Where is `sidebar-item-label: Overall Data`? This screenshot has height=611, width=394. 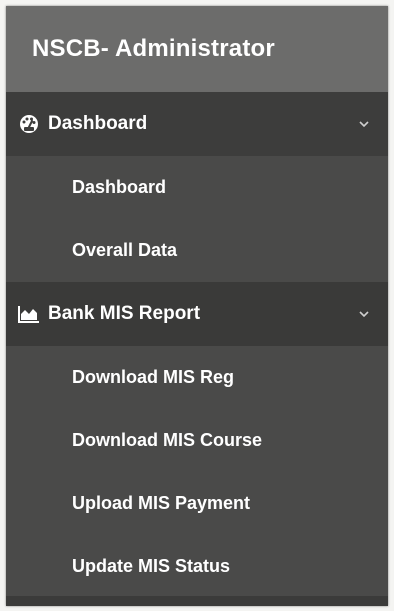 sidebar-item-label: Overall Data is located at coordinates (125, 250).